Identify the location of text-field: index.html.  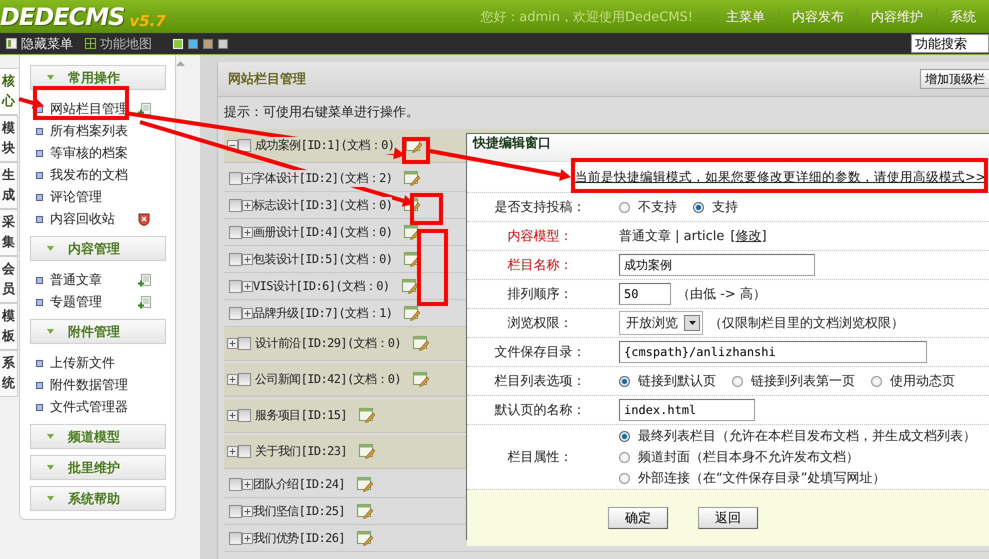
(687, 410).